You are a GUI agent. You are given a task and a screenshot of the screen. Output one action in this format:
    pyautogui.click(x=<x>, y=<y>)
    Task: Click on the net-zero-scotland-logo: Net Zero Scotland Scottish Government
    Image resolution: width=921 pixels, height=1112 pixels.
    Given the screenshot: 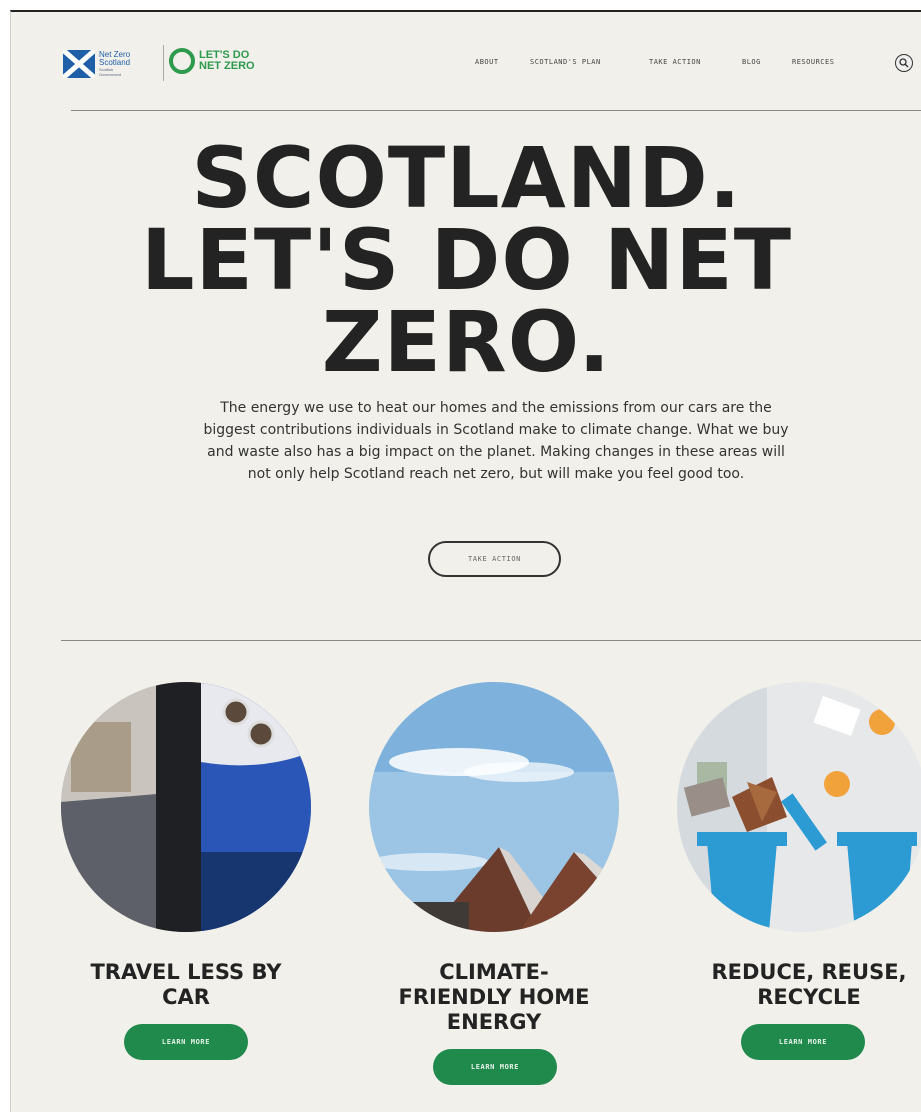 What is the action you would take?
    pyautogui.click(x=113, y=64)
    